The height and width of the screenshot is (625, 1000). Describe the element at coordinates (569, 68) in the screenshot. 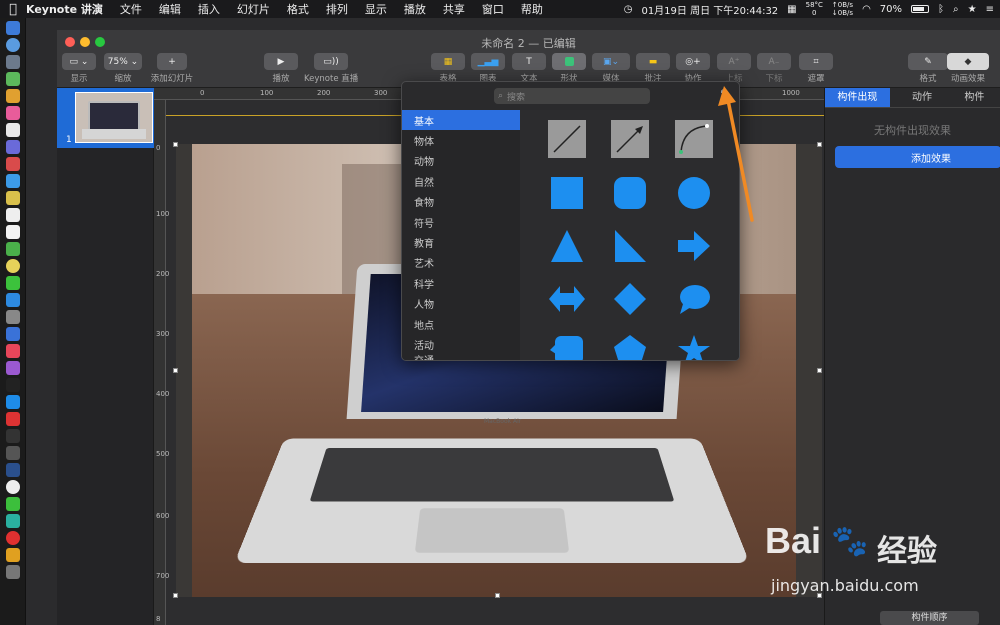

I see `shape-tool: 形状` at that location.